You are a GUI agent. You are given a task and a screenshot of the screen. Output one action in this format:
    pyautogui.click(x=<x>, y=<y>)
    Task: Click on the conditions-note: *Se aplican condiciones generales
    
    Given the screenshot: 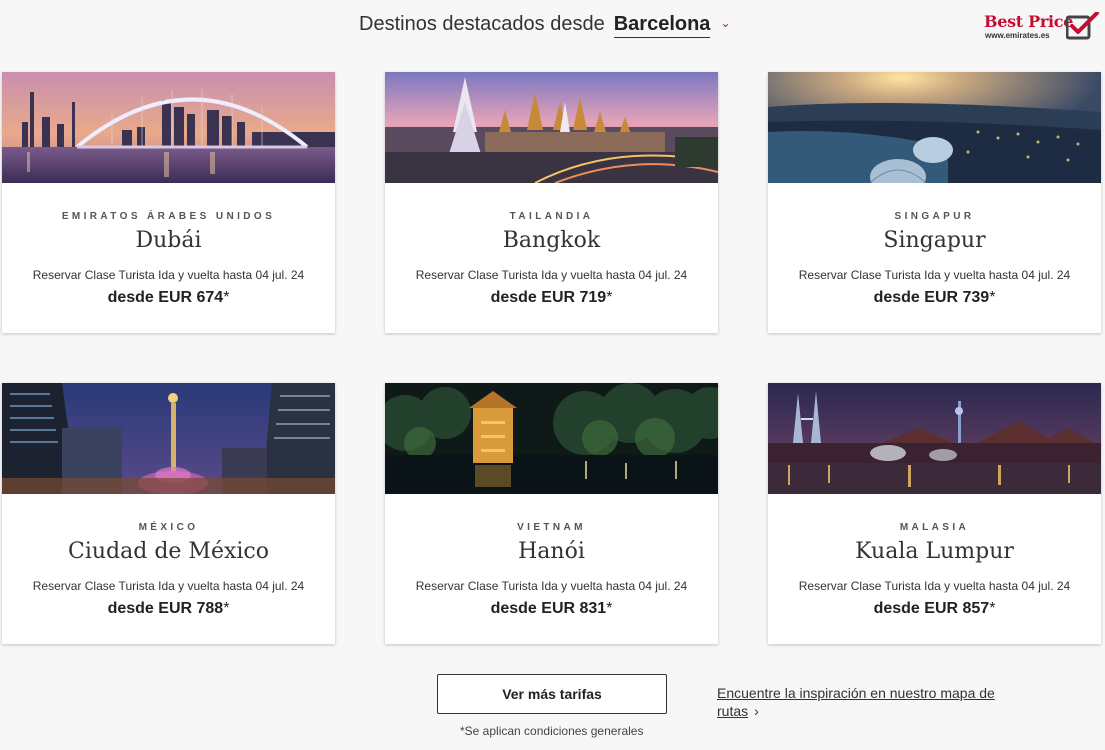 What is the action you would take?
    pyautogui.click(x=552, y=731)
    